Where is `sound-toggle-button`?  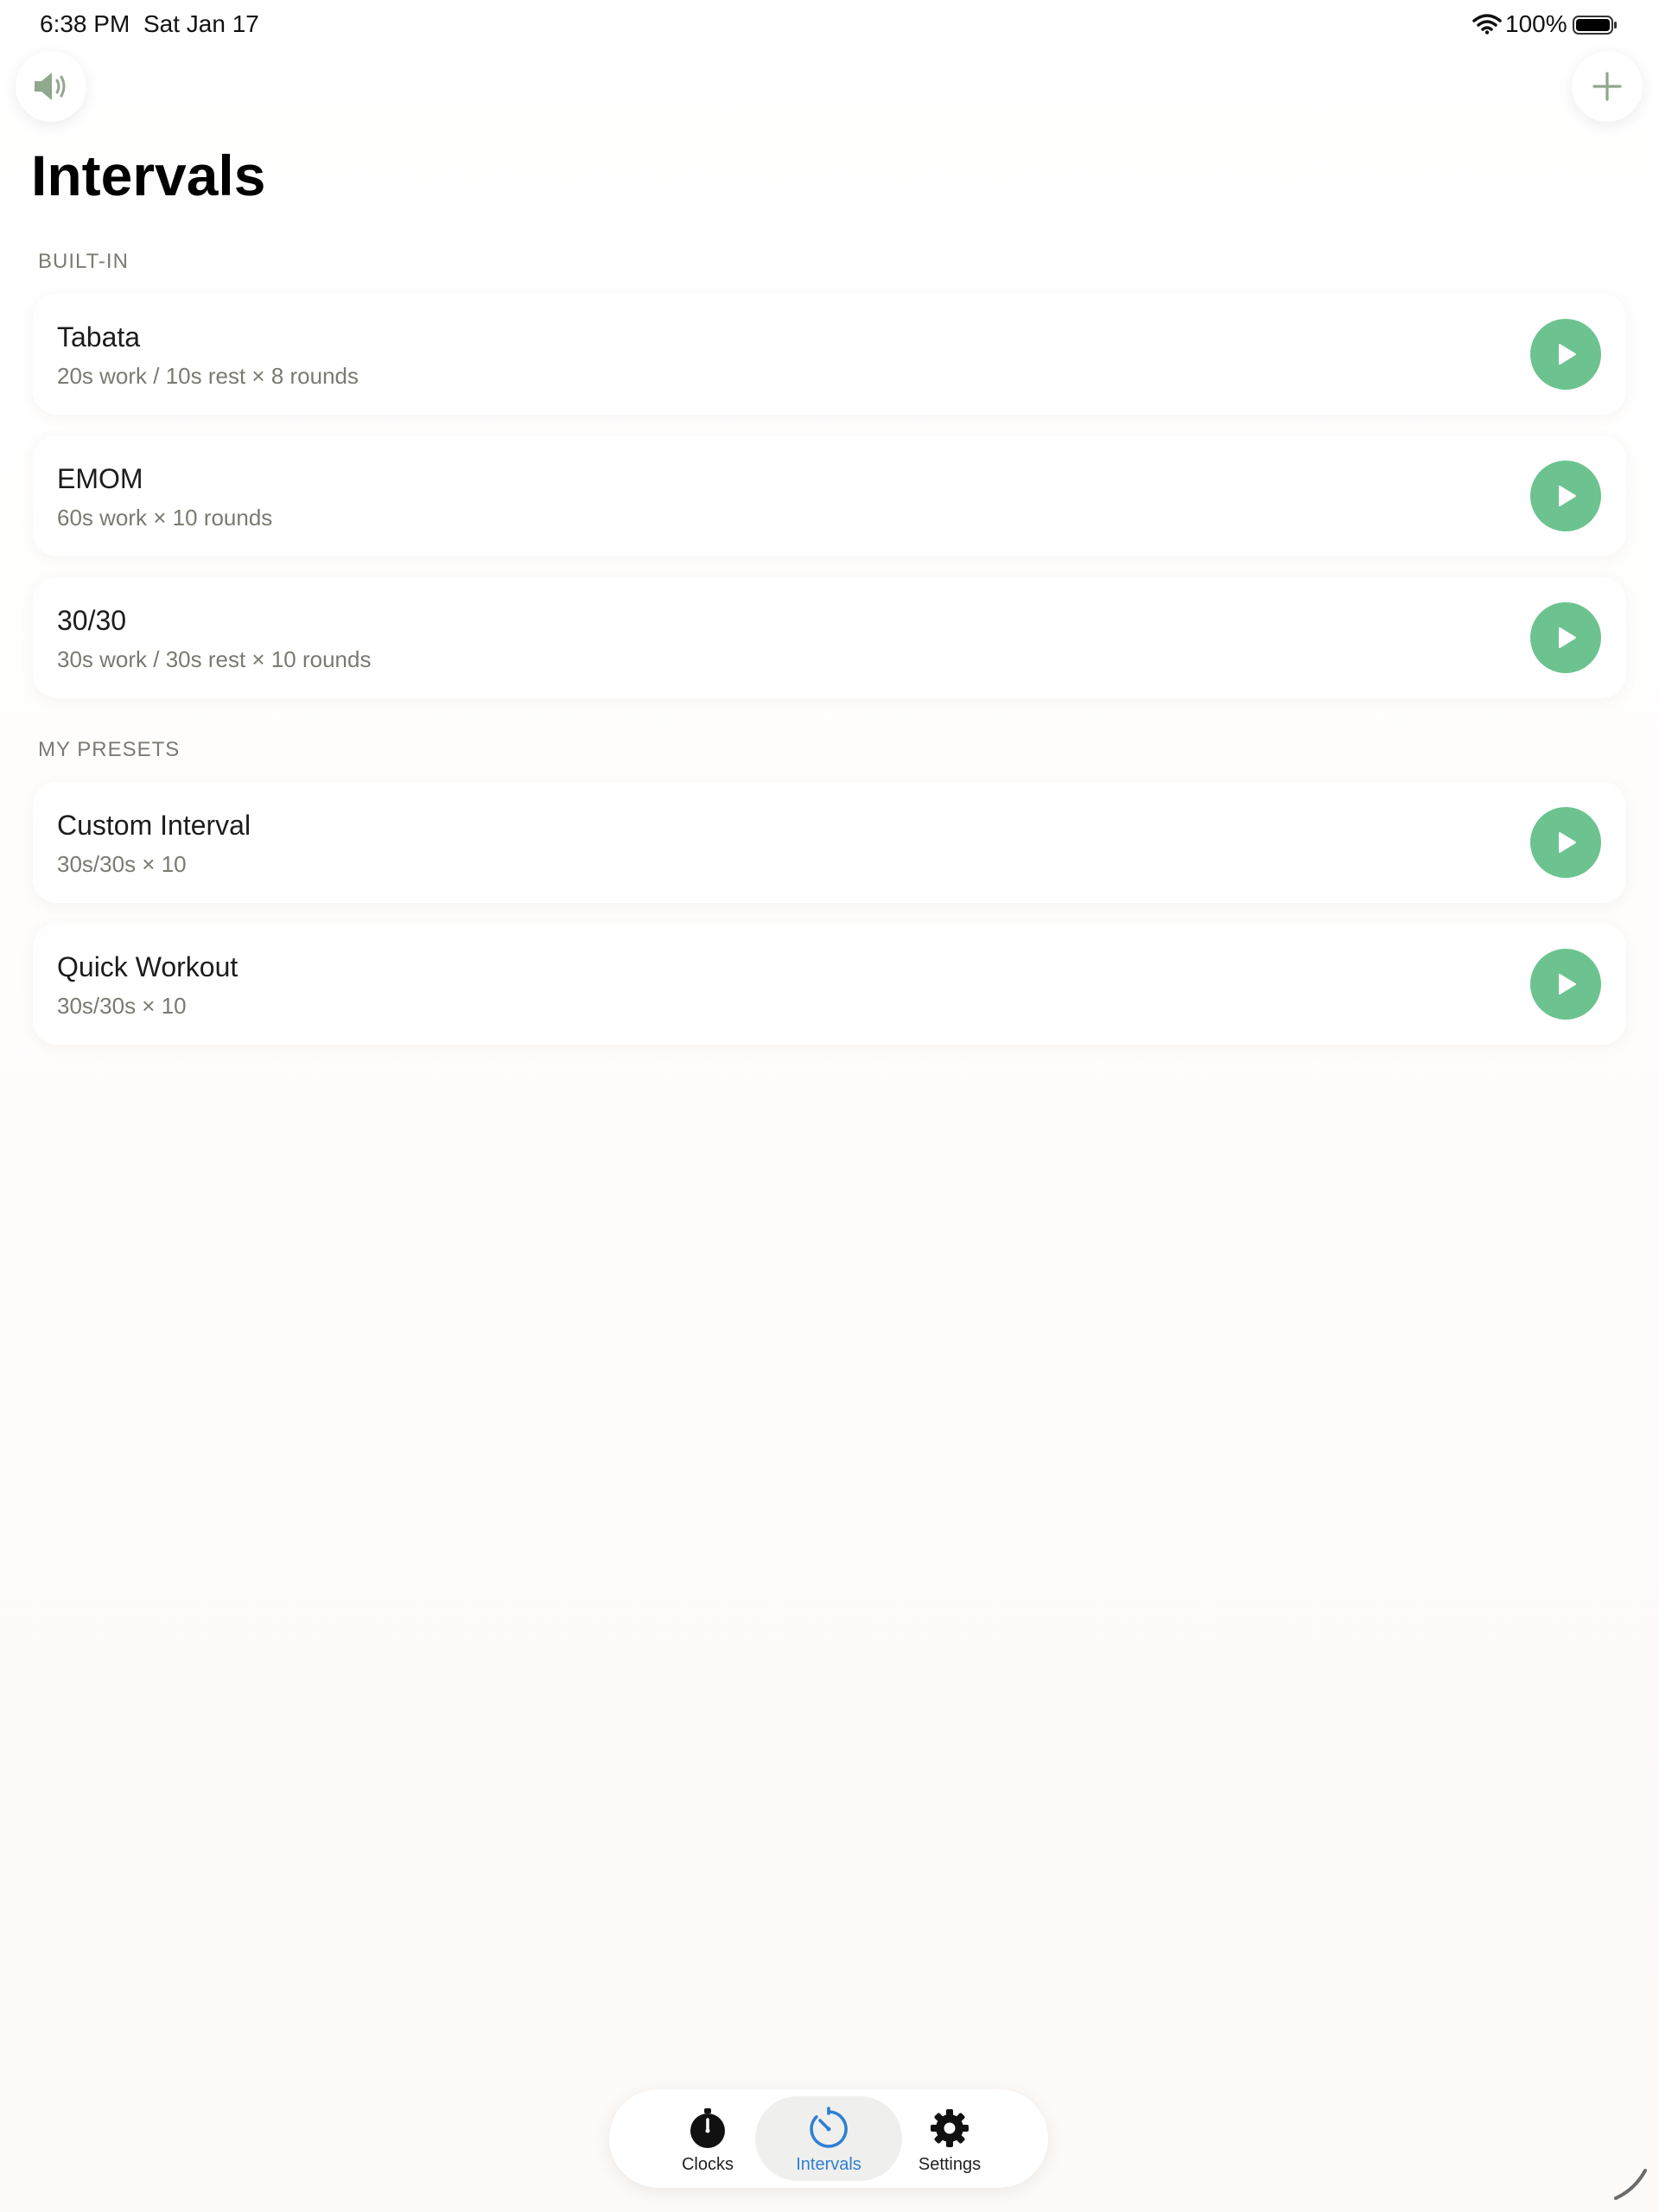
sound-toggle-button is located at coordinates (51, 86).